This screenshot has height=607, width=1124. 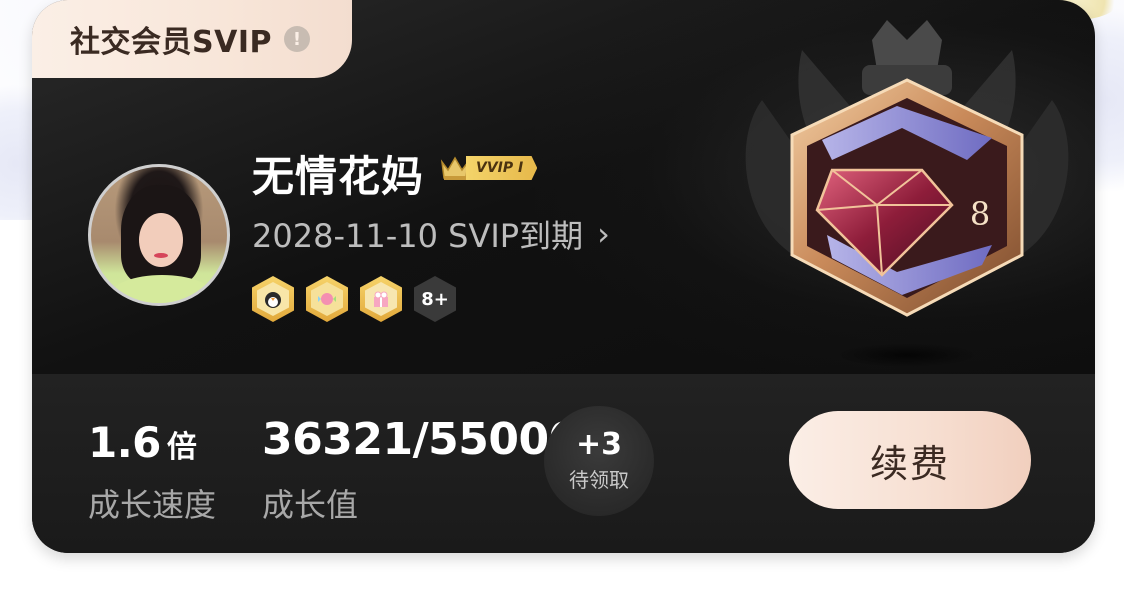 I want to click on candy-medal-inner, so click(x=327, y=299).